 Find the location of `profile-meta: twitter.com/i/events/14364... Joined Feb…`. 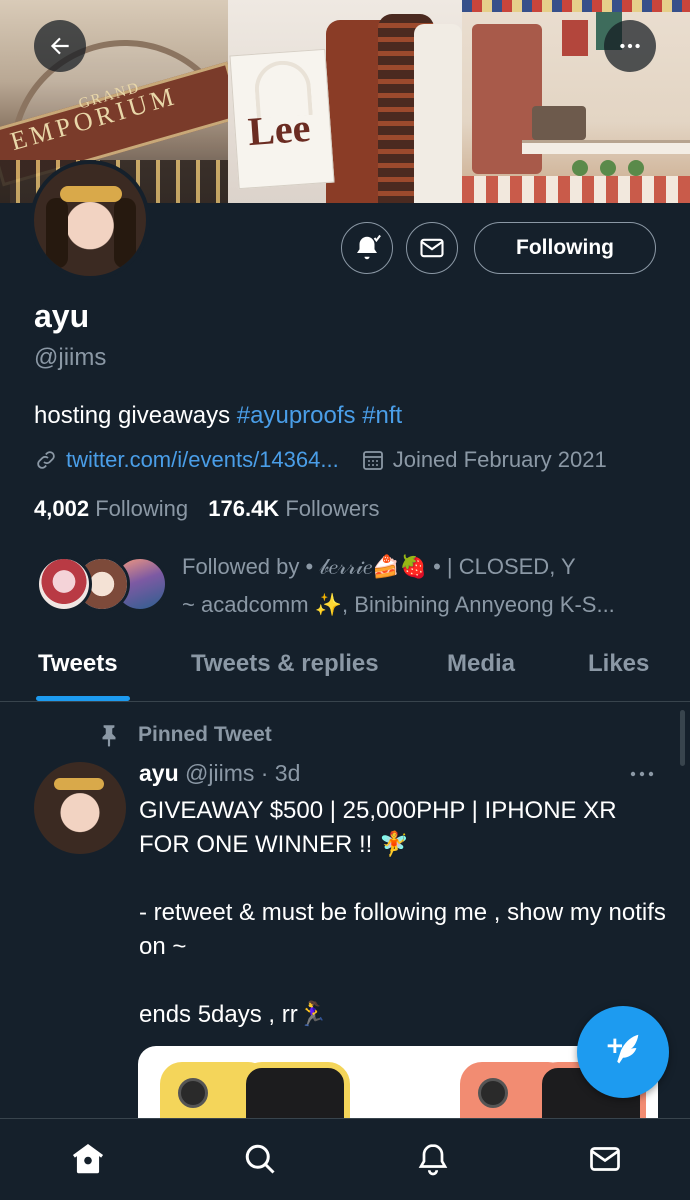

profile-meta: twitter.com/i/events/14364... Joined Feb… is located at coordinates (320, 460).